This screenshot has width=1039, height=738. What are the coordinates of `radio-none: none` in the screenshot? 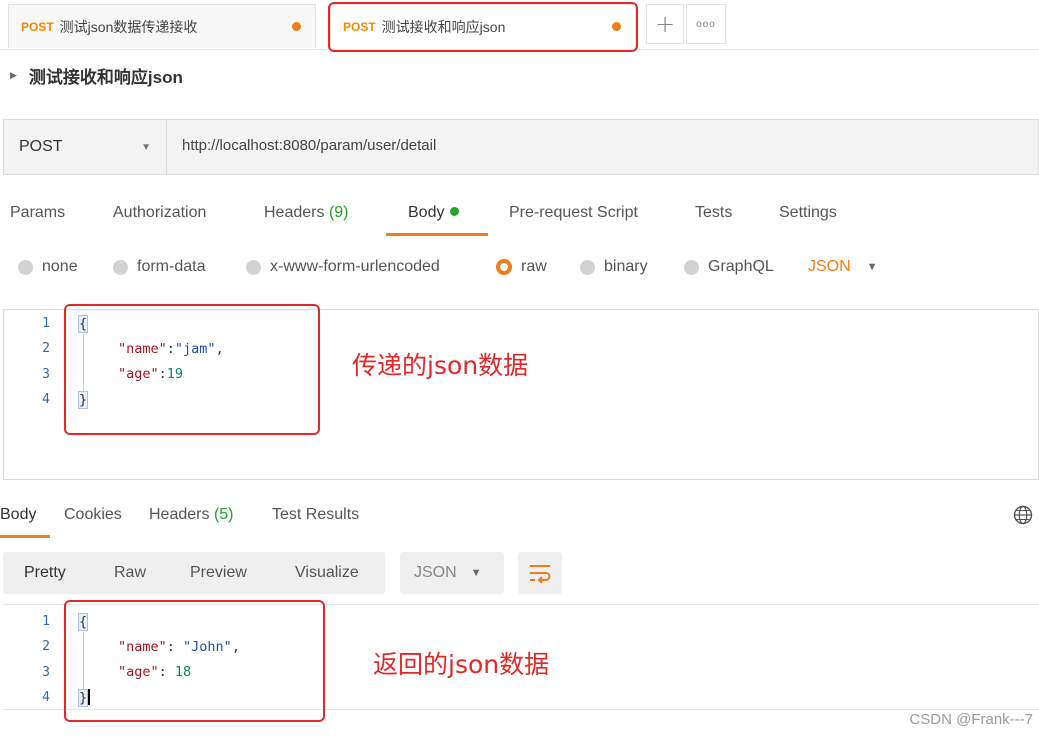 It's located at (48, 267).